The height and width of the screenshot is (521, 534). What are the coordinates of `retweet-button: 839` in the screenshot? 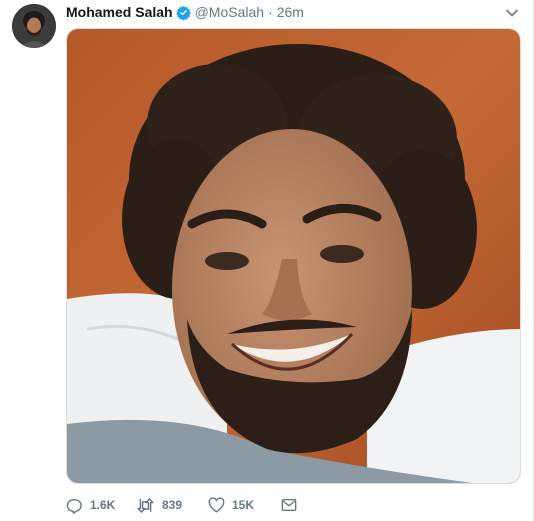 It's located at (172, 505).